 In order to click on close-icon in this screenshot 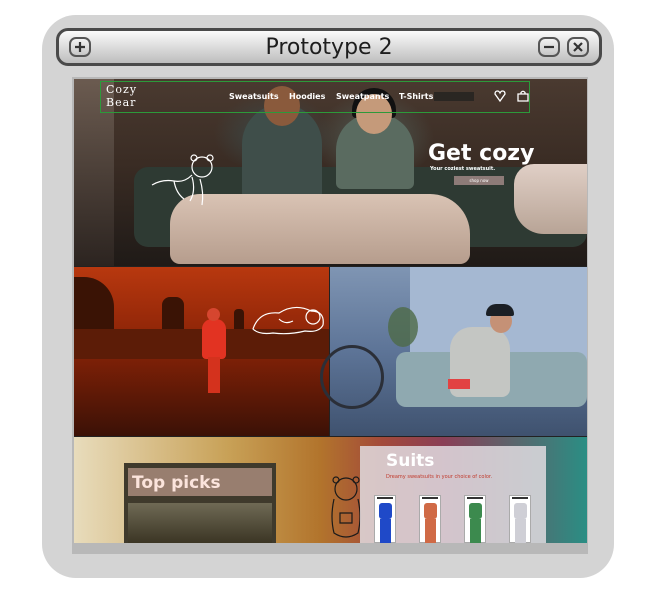, I will do `click(578, 47)`.